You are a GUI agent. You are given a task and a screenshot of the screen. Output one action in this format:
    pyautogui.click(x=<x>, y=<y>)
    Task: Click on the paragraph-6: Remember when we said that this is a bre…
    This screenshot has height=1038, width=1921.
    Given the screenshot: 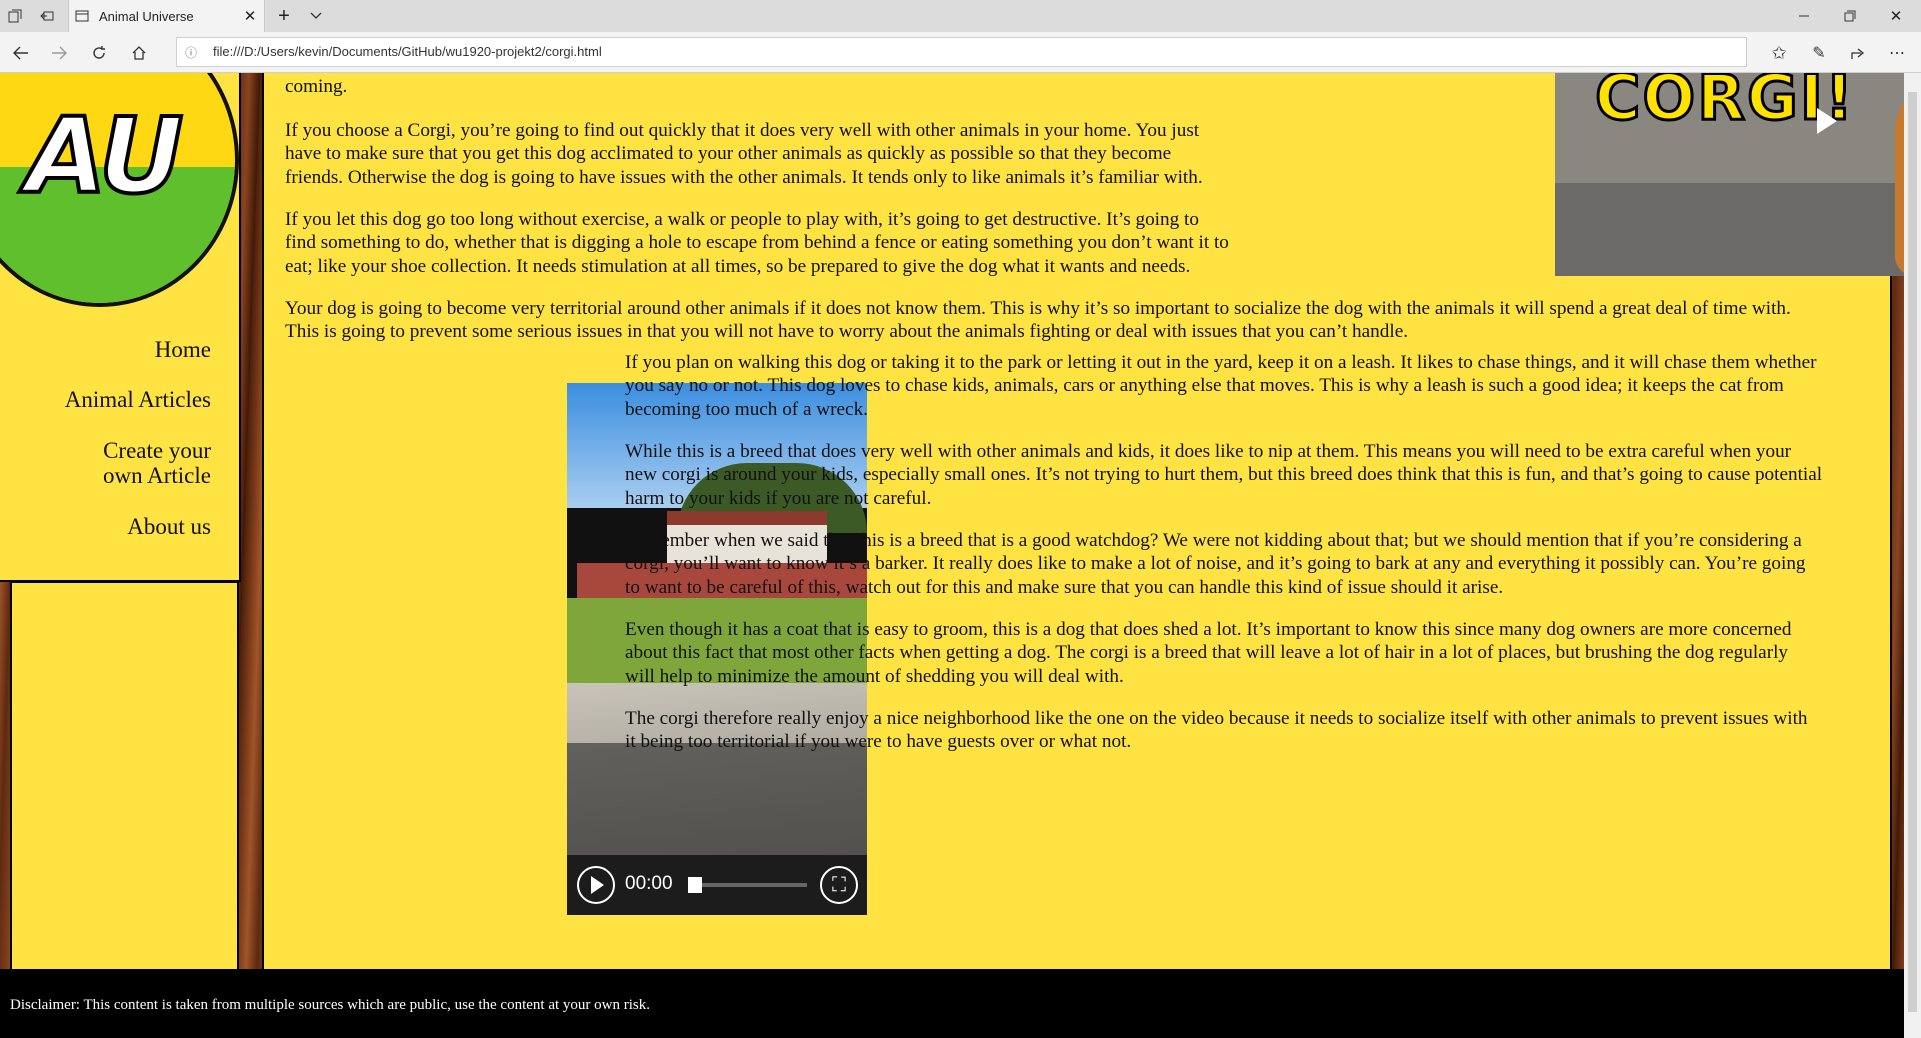 What is the action you would take?
    pyautogui.click(x=1215, y=564)
    